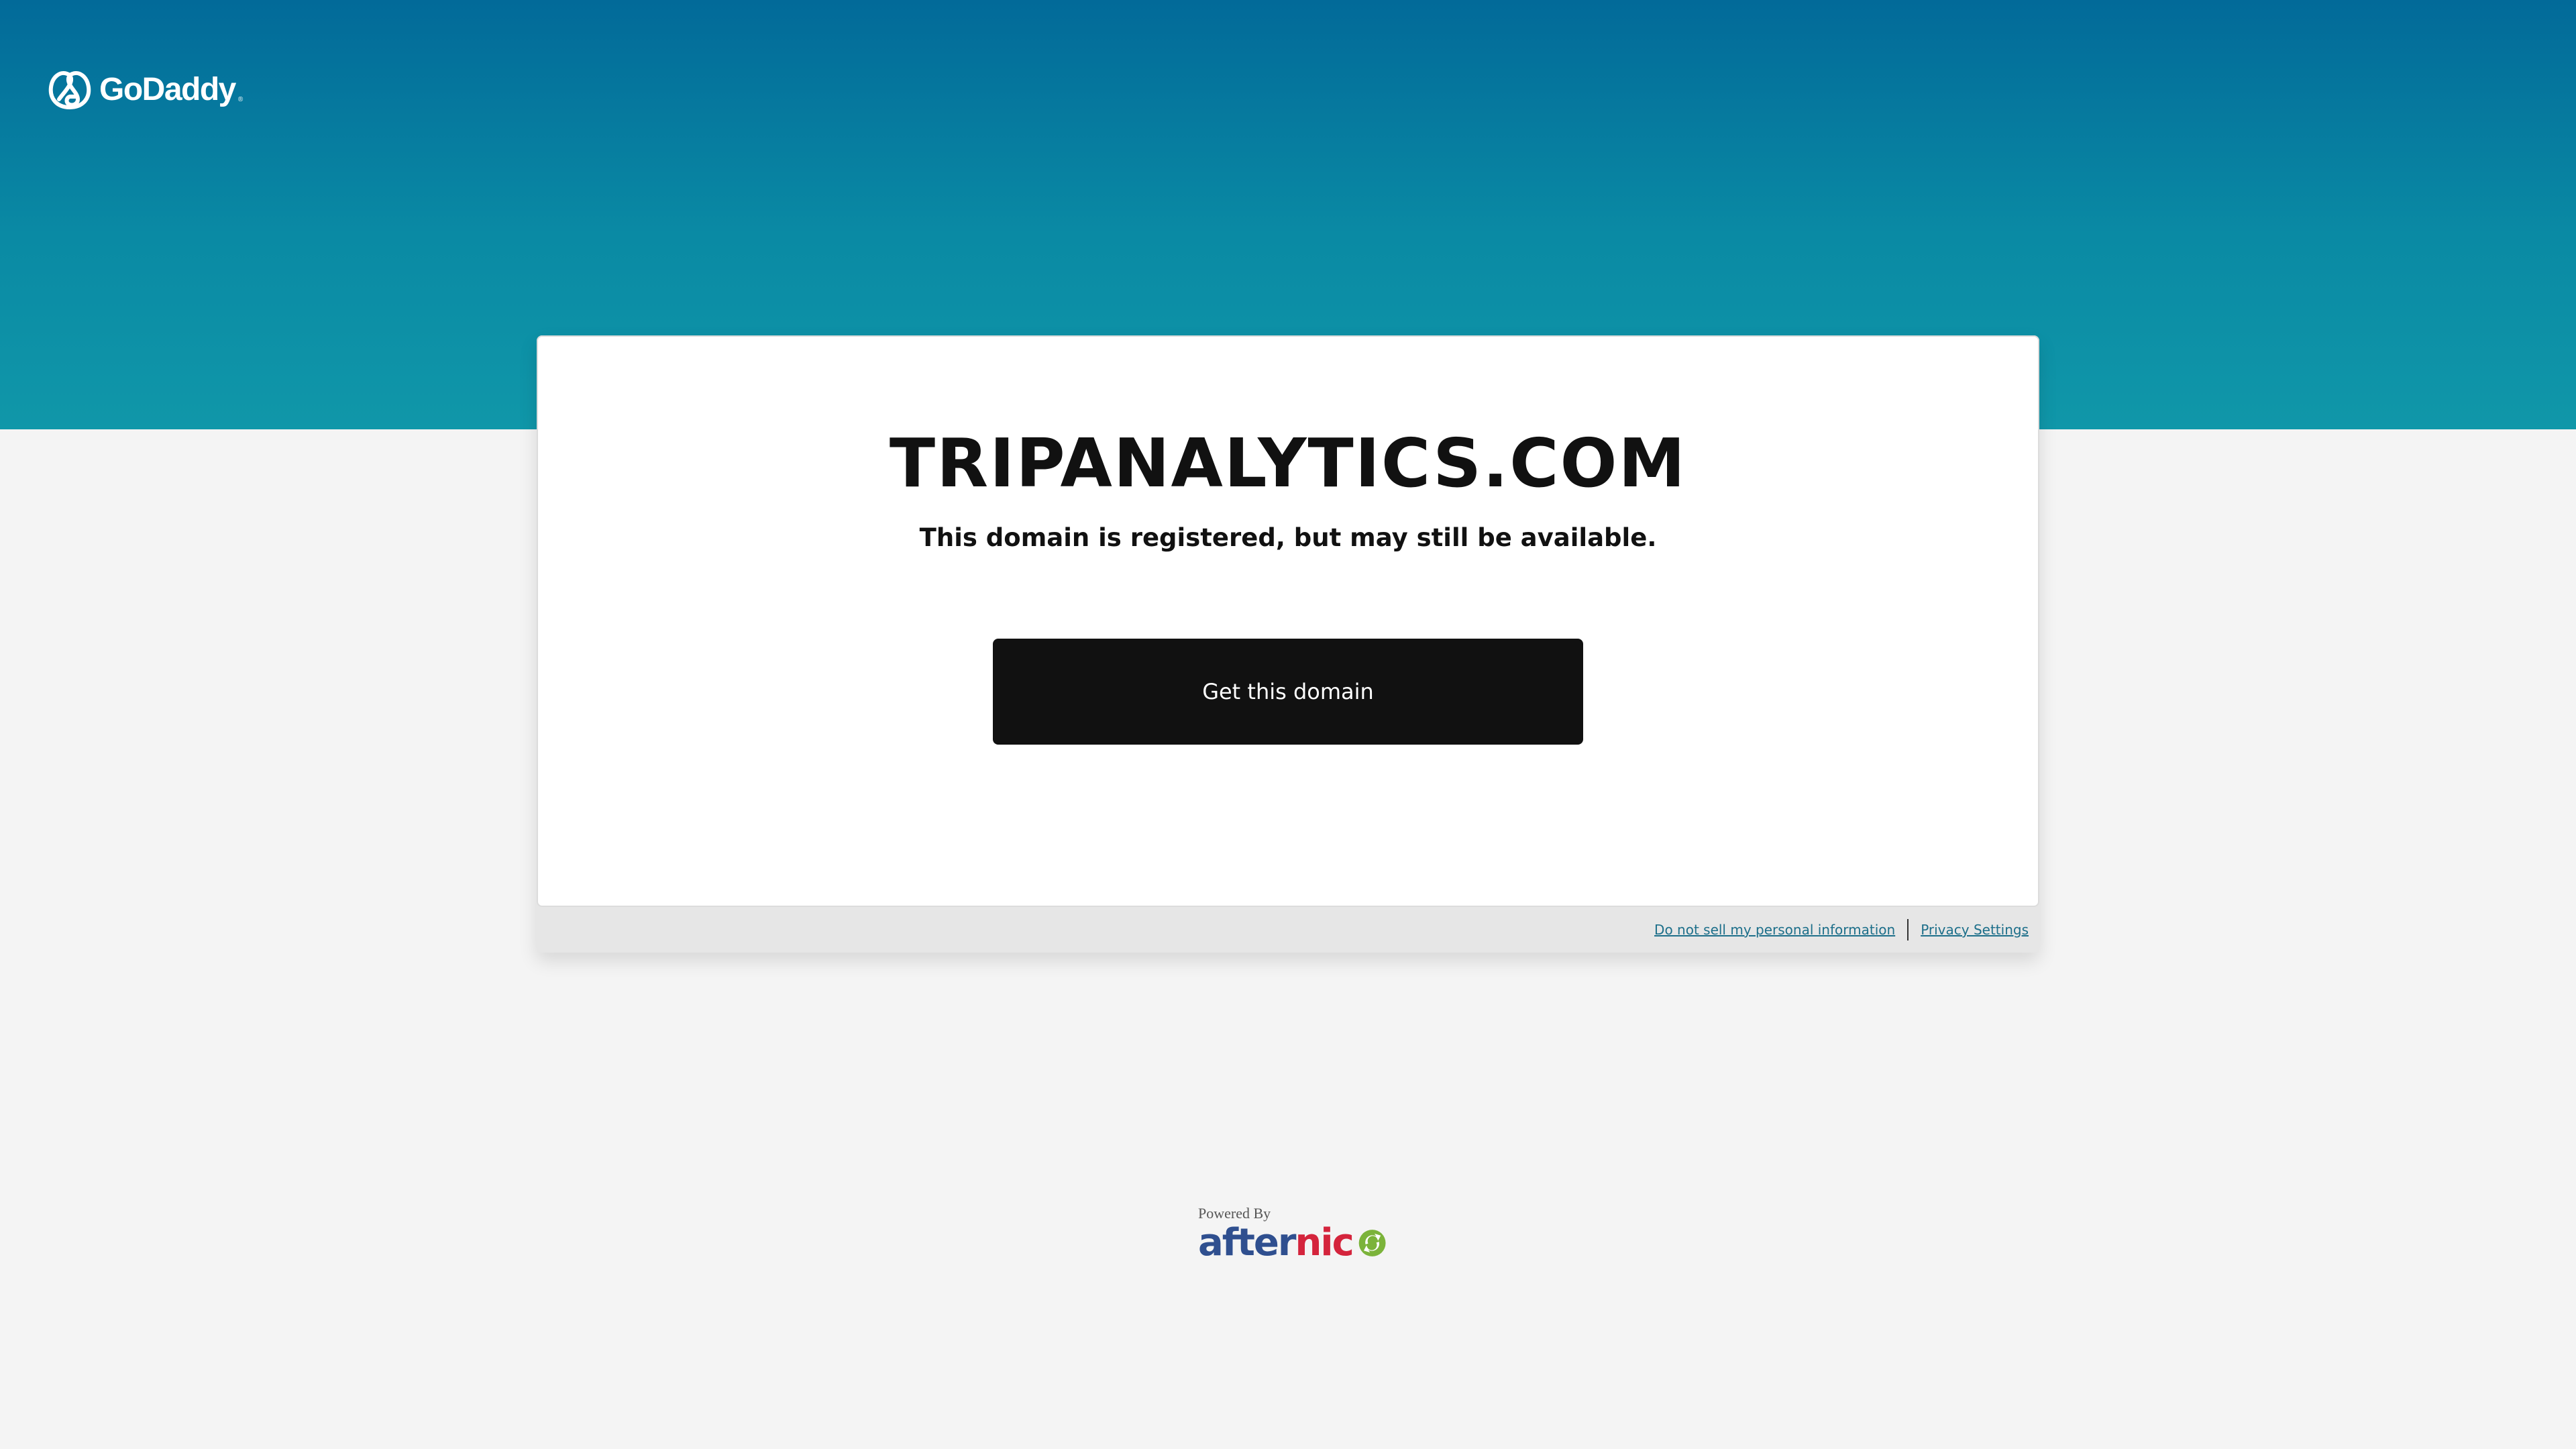  I want to click on afternic-nic-text: nic, so click(1324, 1243).